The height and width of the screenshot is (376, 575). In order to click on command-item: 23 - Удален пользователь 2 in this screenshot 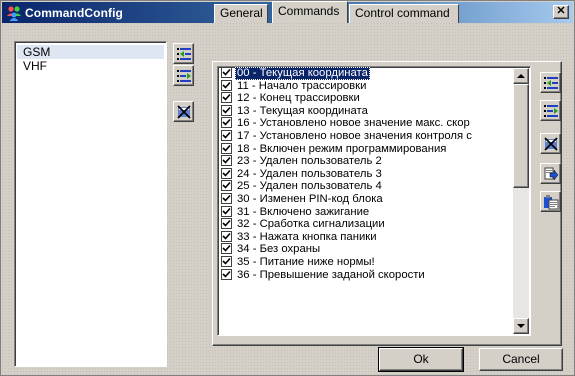, I will do `click(374, 161)`.